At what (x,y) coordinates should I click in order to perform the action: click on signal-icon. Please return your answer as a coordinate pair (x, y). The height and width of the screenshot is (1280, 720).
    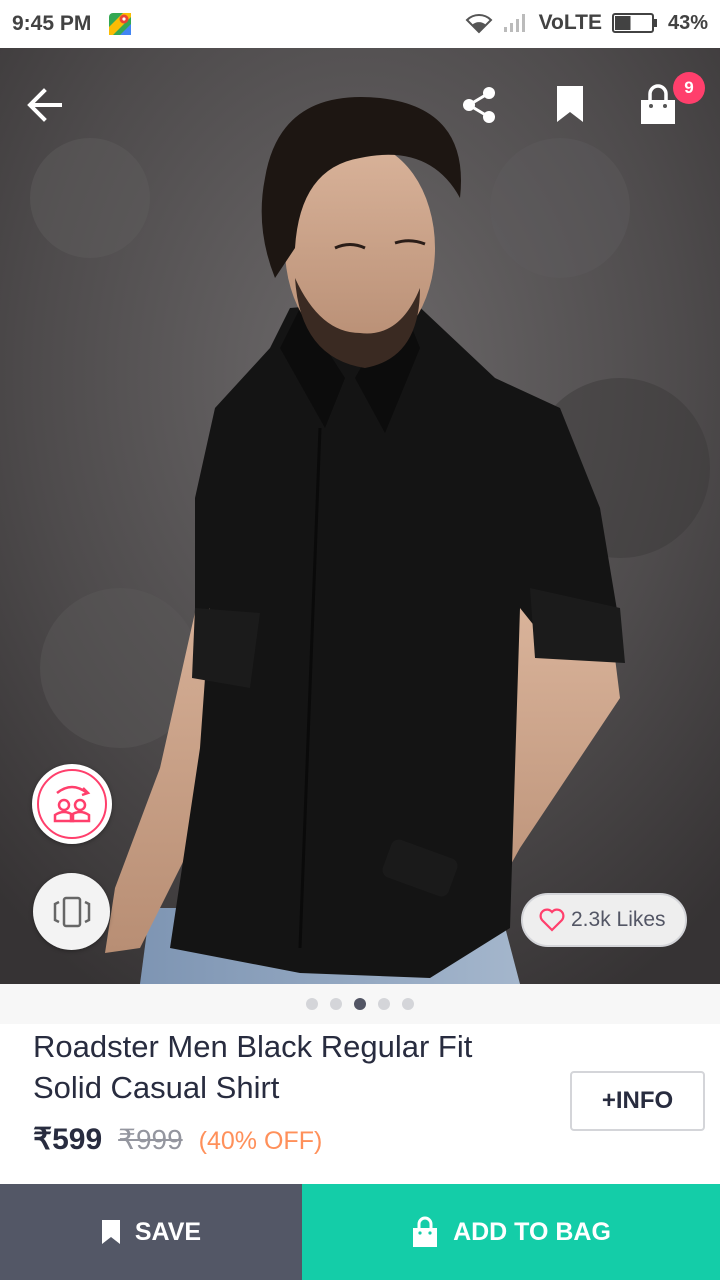
    Looking at the image, I should click on (514, 23).